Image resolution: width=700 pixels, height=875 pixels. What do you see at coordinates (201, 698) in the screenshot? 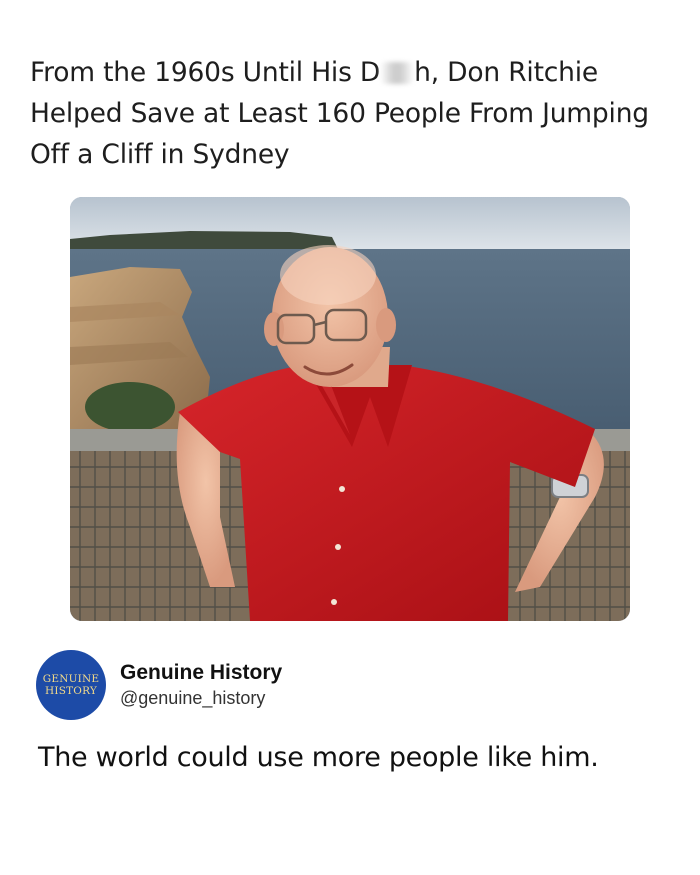
I see `author-handle: @genuine_history` at bounding box center [201, 698].